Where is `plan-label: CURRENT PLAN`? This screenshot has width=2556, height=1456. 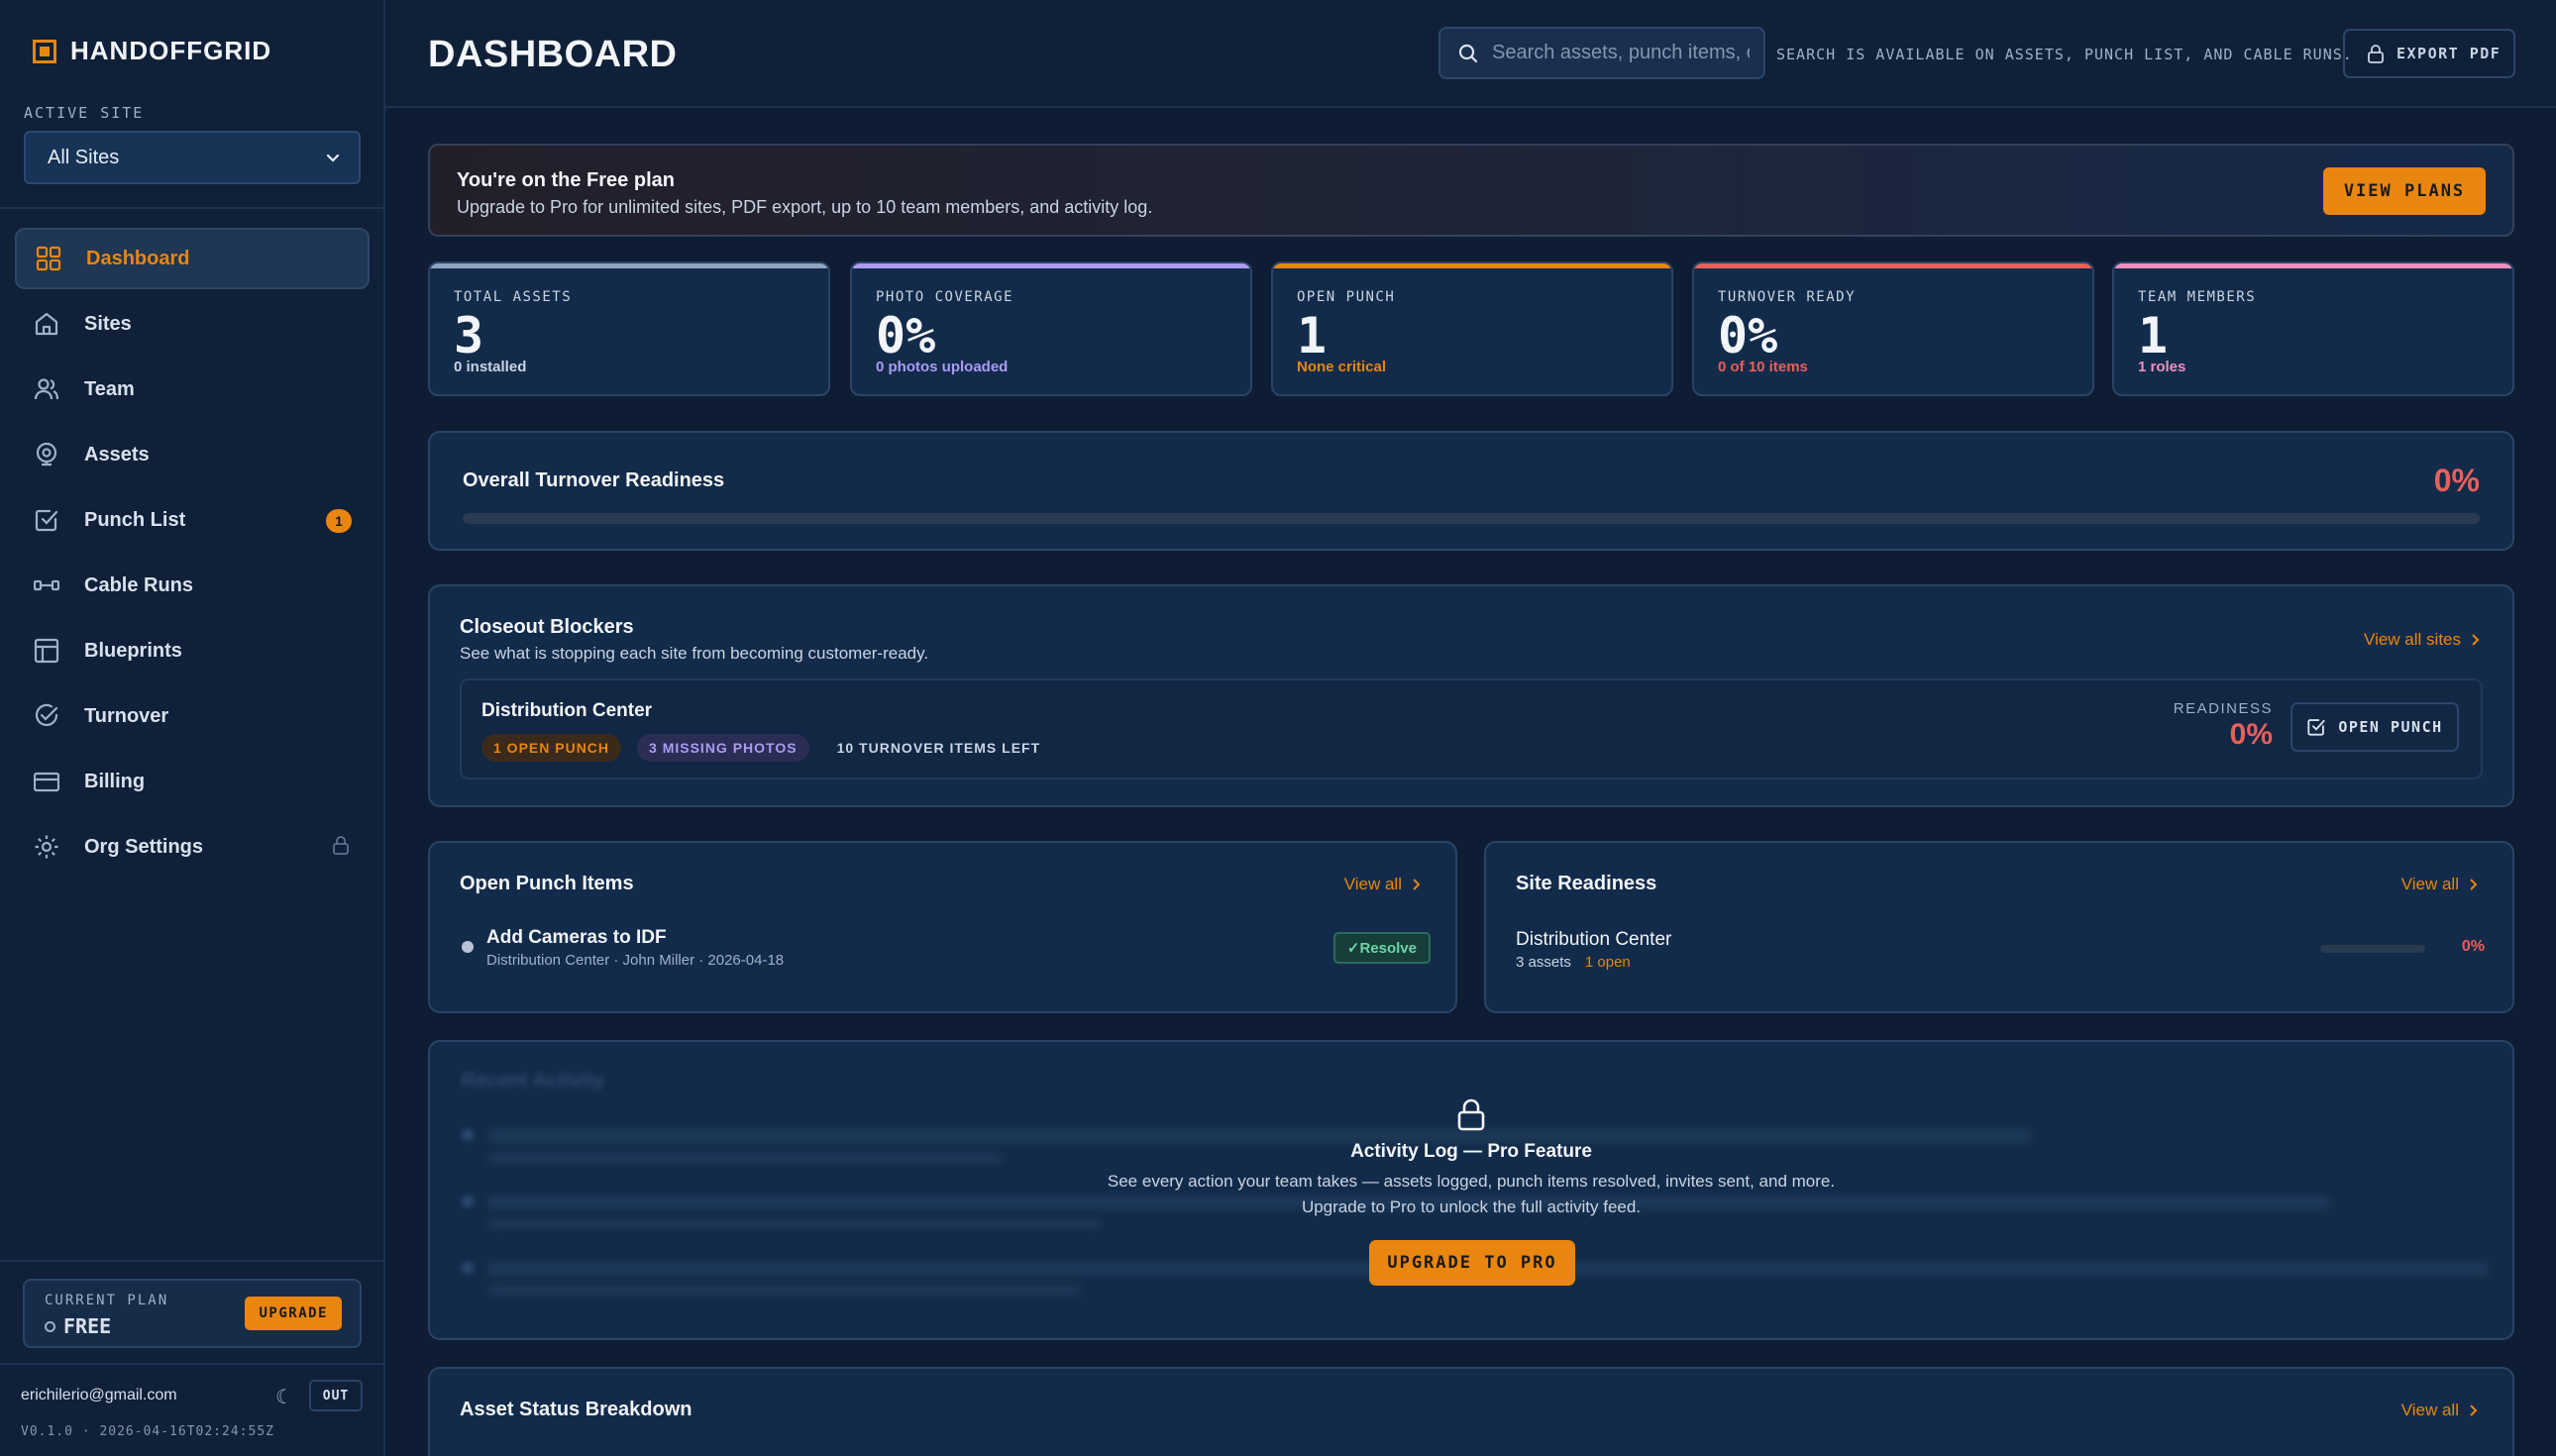
plan-label: CURRENT PLAN is located at coordinates (107, 1300).